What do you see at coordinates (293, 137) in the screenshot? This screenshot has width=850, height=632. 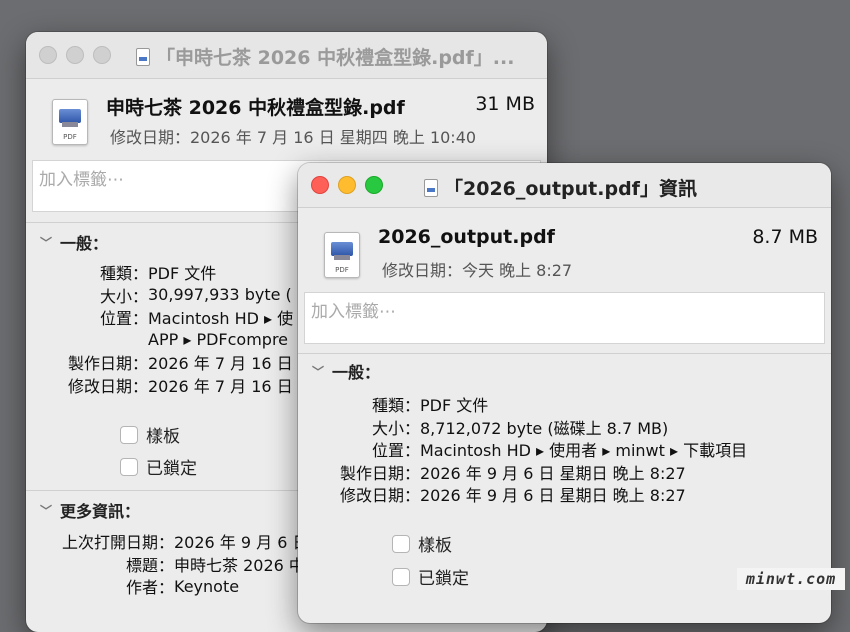 I see `modified-date: 修改日期：2026 年 7 月 16 日 星期四 晚上 10:40` at bounding box center [293, 137].